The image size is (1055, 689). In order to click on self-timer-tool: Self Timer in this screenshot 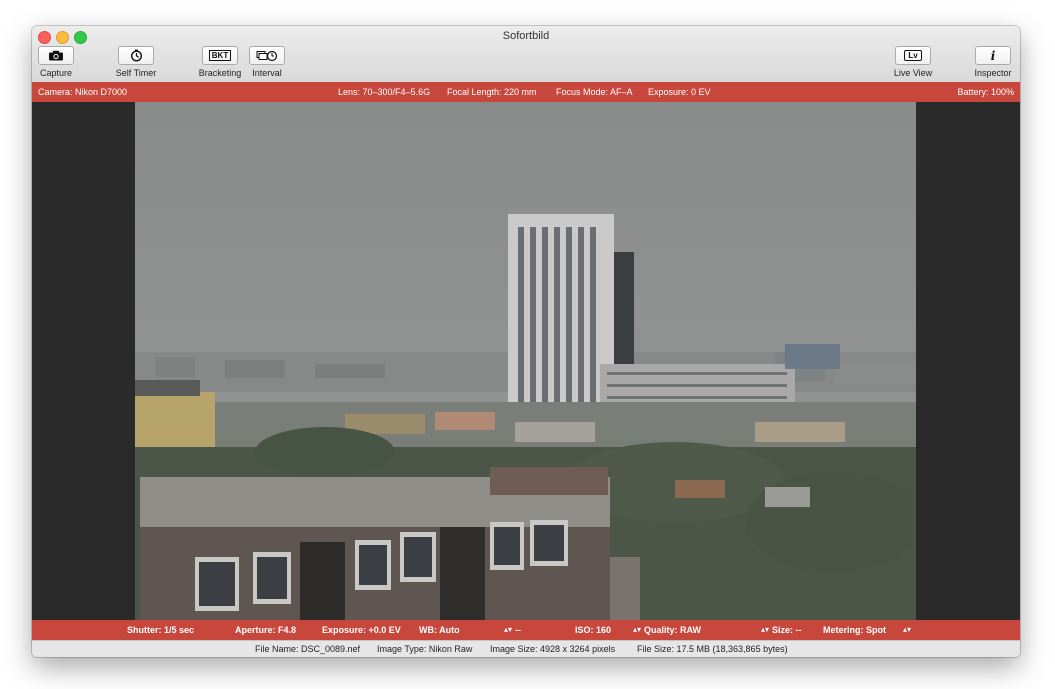, I will do `click(136, 62)`.